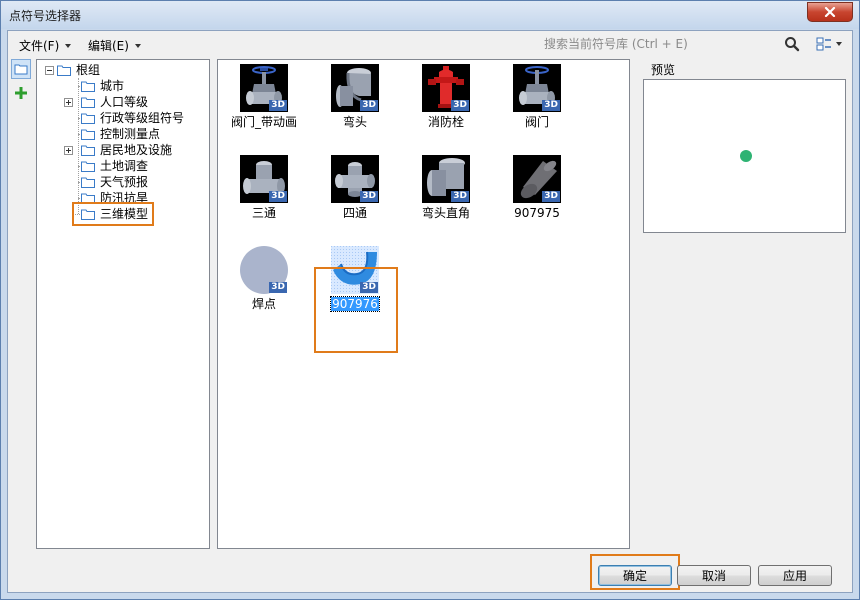 Image resolution: width=860 pixels, height=600 pixels. I want to click on symbol-label: 四通, so click(354, 213).